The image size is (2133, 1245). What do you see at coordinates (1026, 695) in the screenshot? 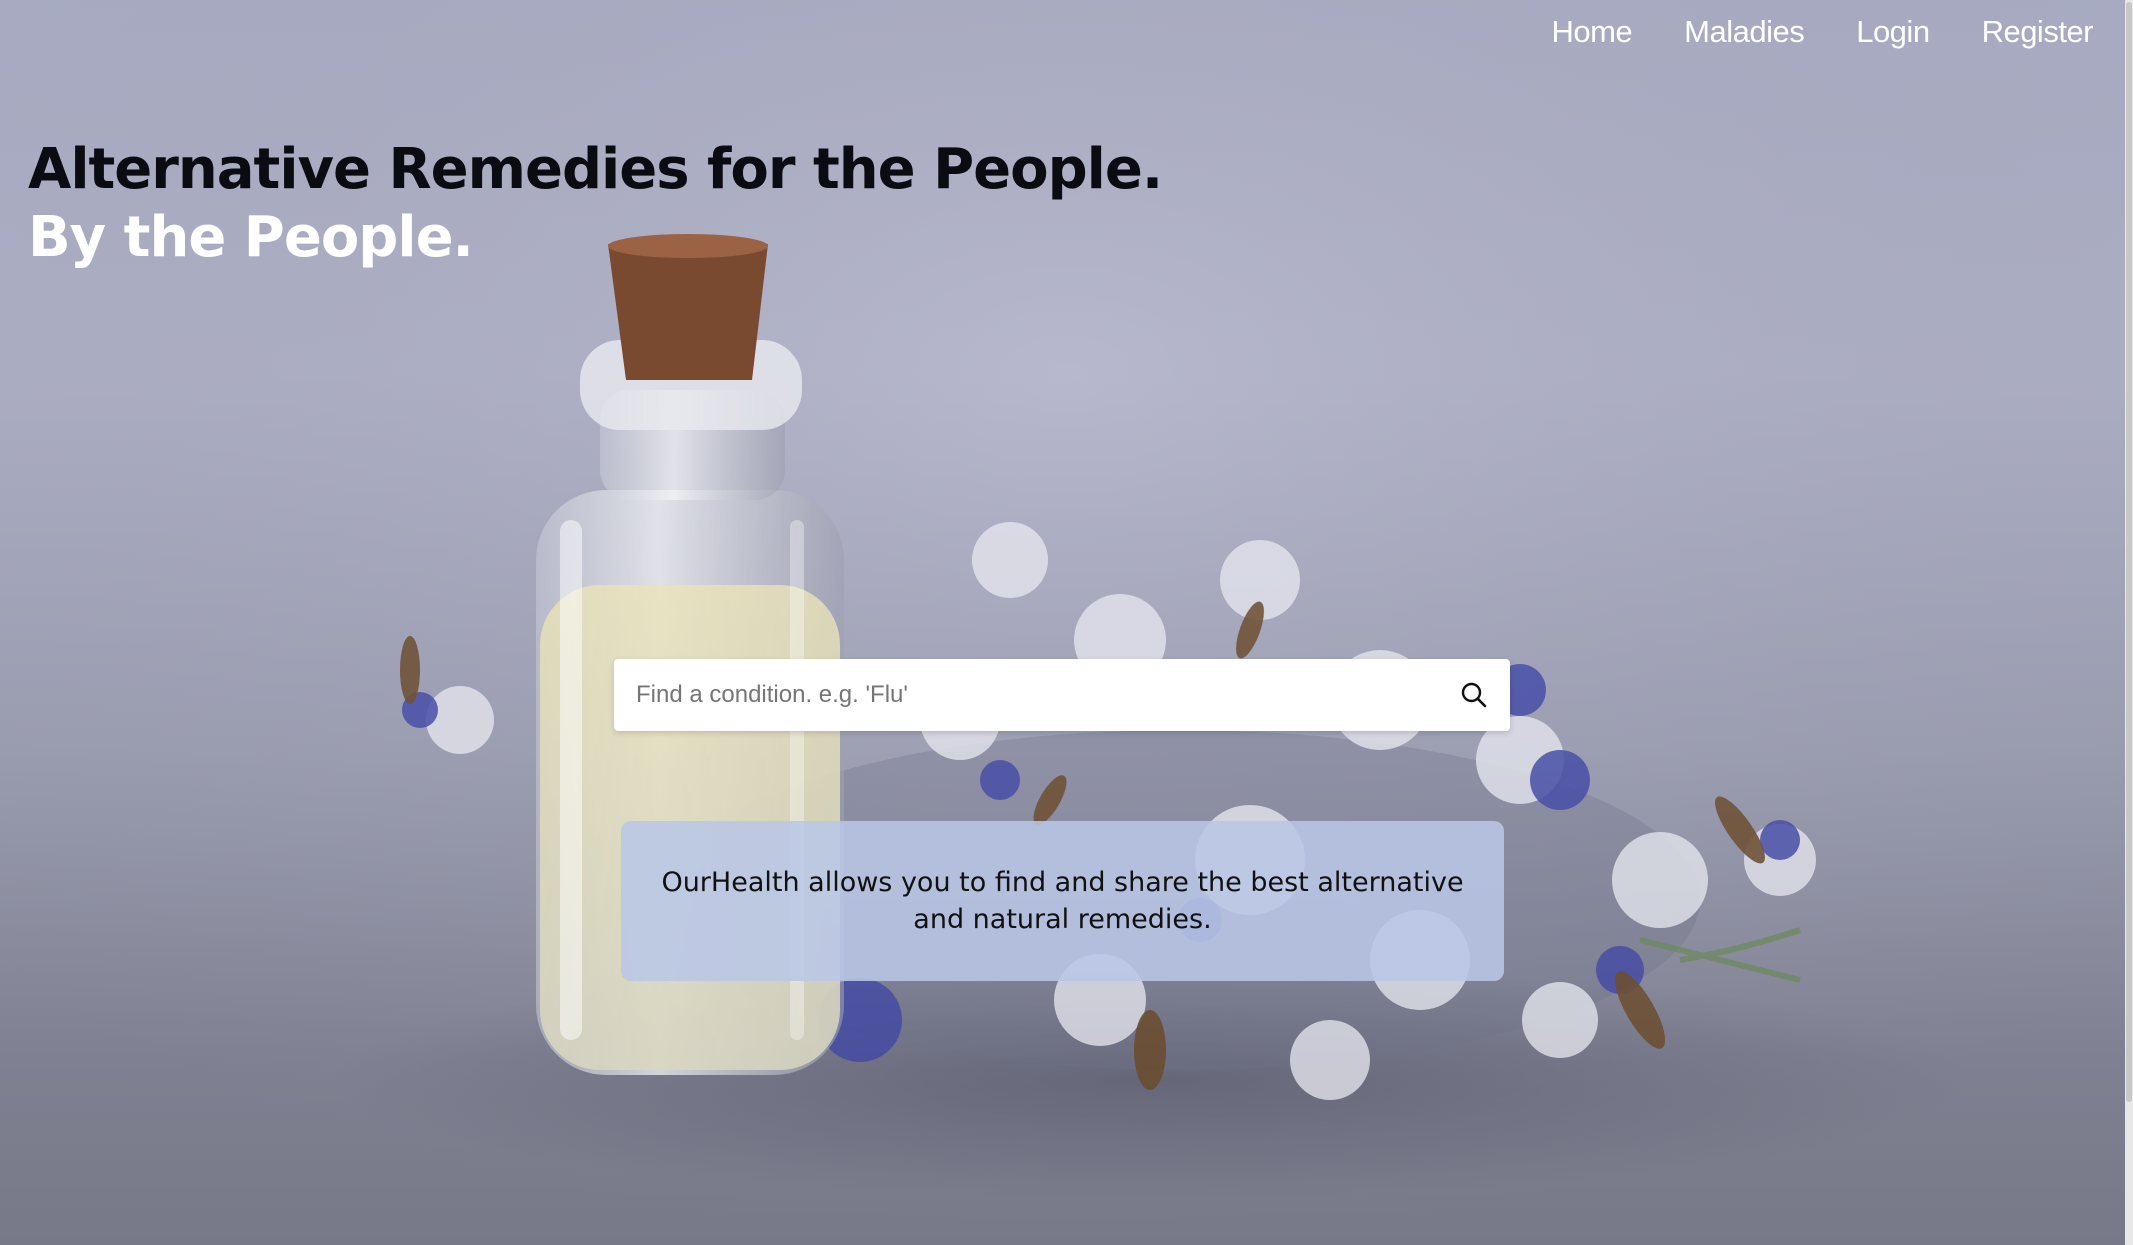
I see `search-input` at bounding box center [1026, 695].